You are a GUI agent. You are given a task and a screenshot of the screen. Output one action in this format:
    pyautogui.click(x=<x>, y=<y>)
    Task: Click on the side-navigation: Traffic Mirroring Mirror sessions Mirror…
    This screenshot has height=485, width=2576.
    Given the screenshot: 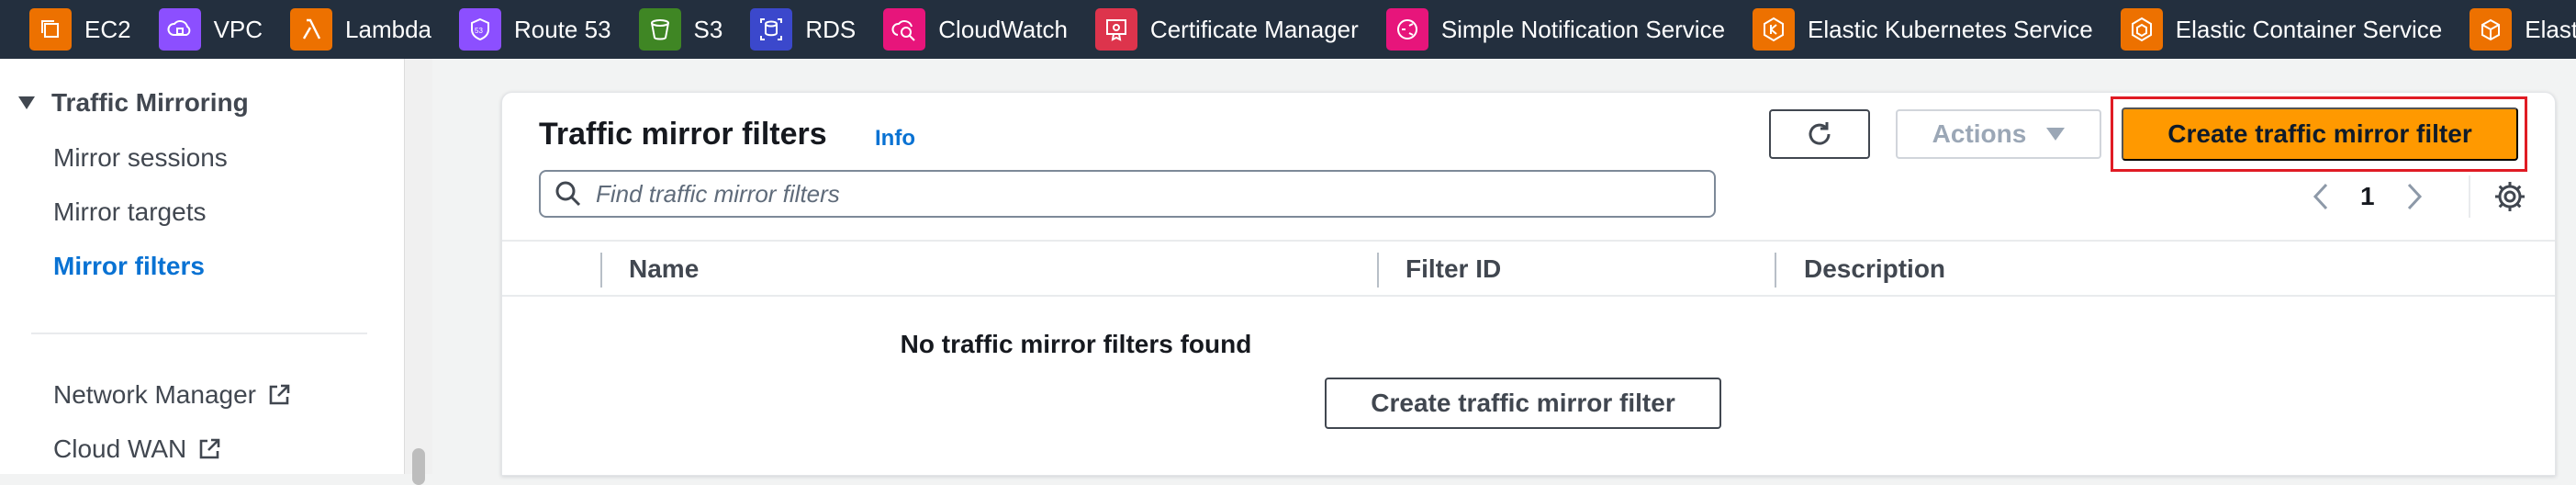 What is the action you would take?
    pyautogui.click(x=202, y=266)
    